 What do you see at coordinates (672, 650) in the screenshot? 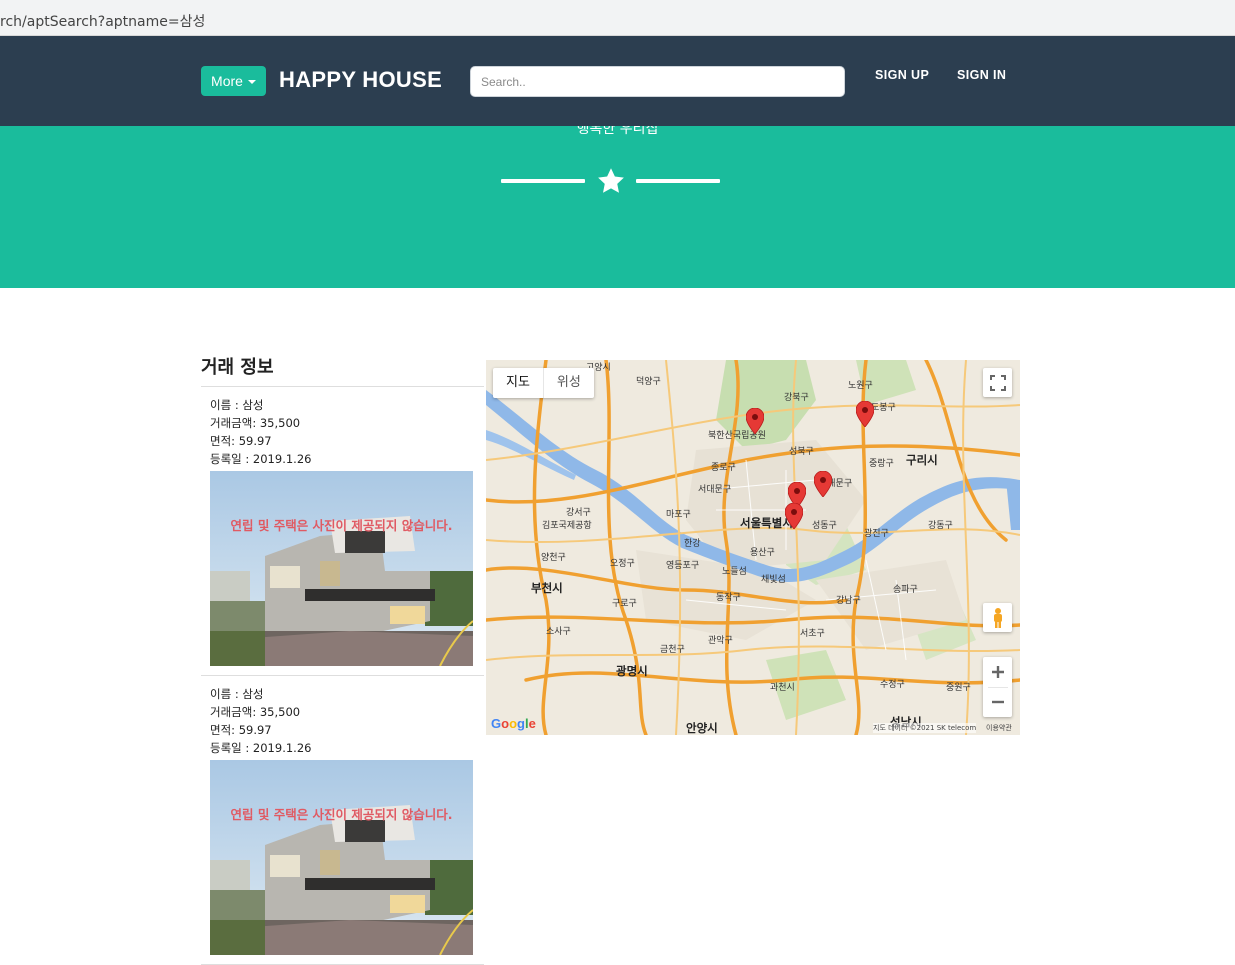
I see `map-label: 금천구` at bounding box center [672, 650].